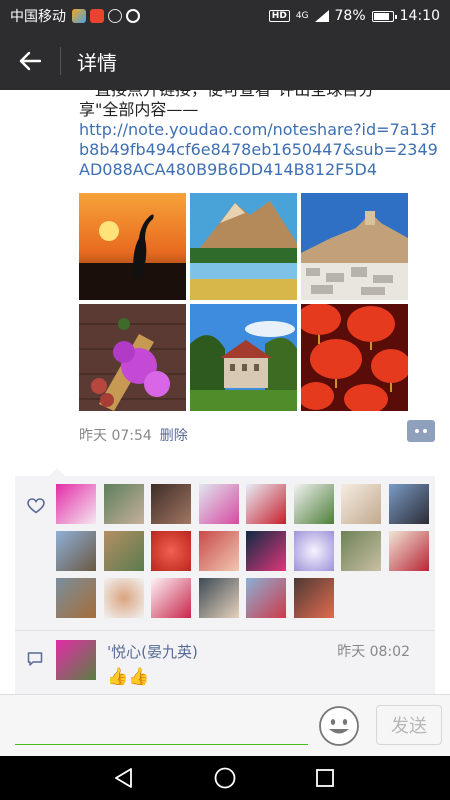 The height and width of the screenshot is (800, 450). Describe the element at coordinates (97, 62) in the screenshot. I see `page-title: 详情` at that location.